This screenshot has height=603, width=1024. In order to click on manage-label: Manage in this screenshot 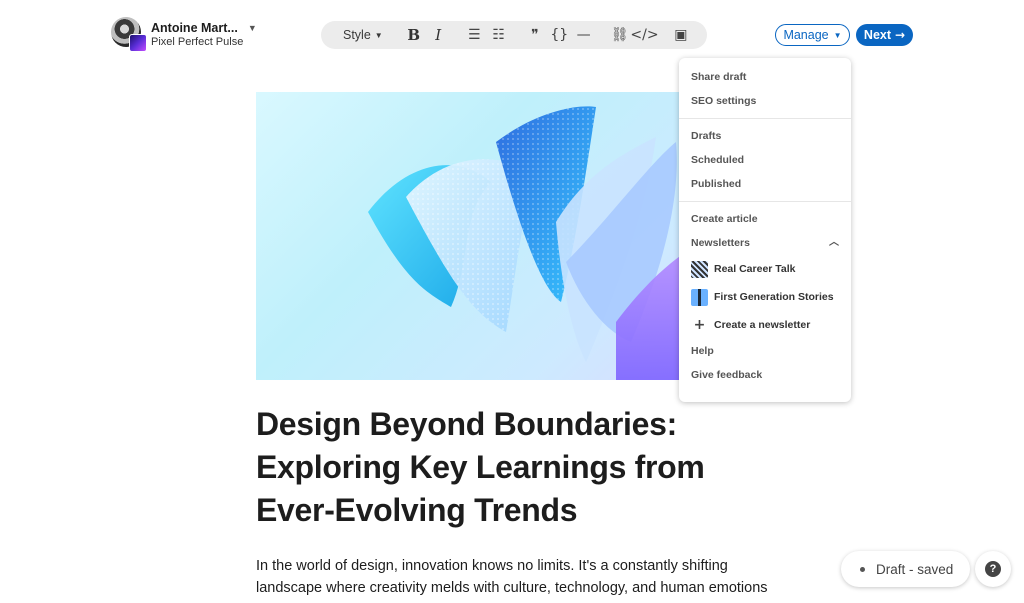, I will do `click(806, 35)`.